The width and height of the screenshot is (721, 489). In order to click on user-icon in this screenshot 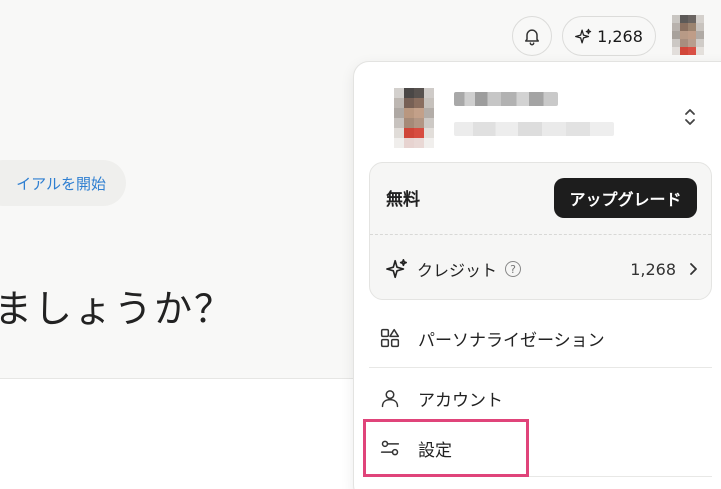, I will do `click(390, 399)`.